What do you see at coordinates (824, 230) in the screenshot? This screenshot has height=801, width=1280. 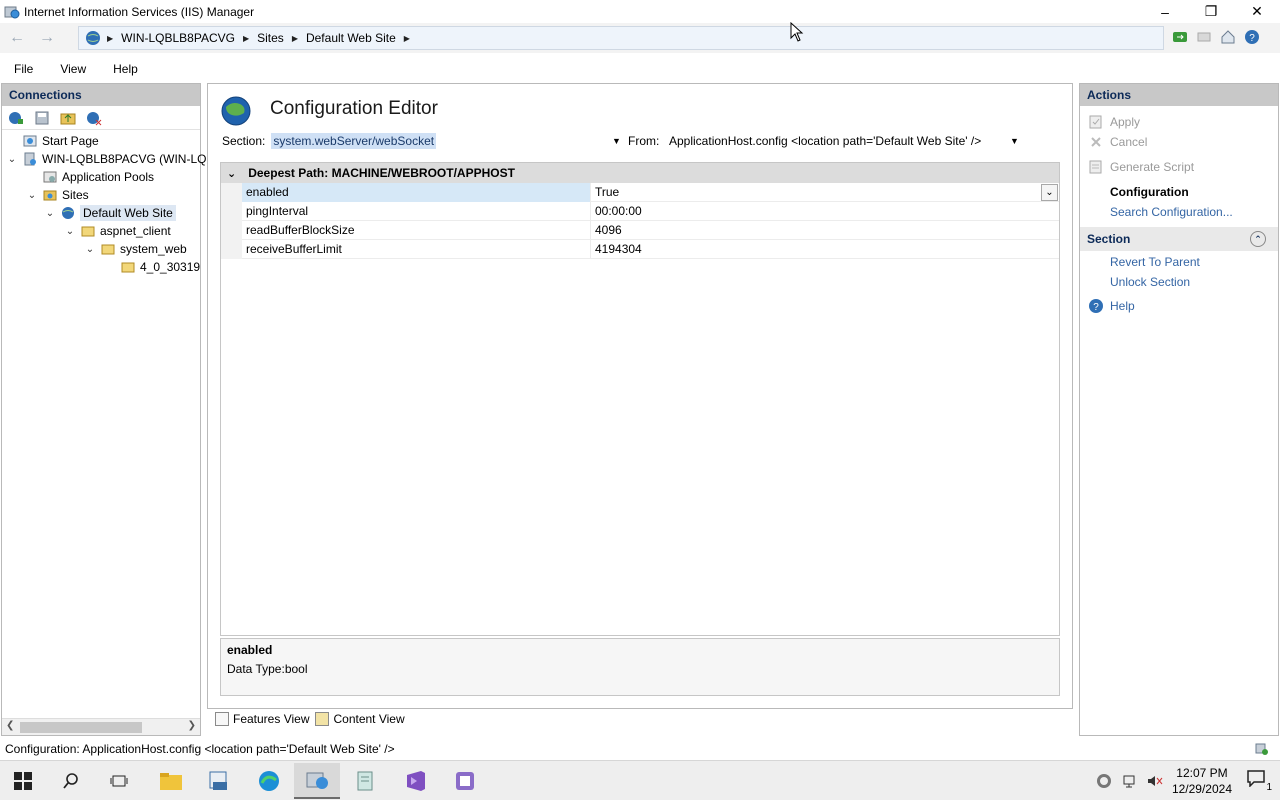 I see `property-value: 4096` at bounding box center [824, 230].